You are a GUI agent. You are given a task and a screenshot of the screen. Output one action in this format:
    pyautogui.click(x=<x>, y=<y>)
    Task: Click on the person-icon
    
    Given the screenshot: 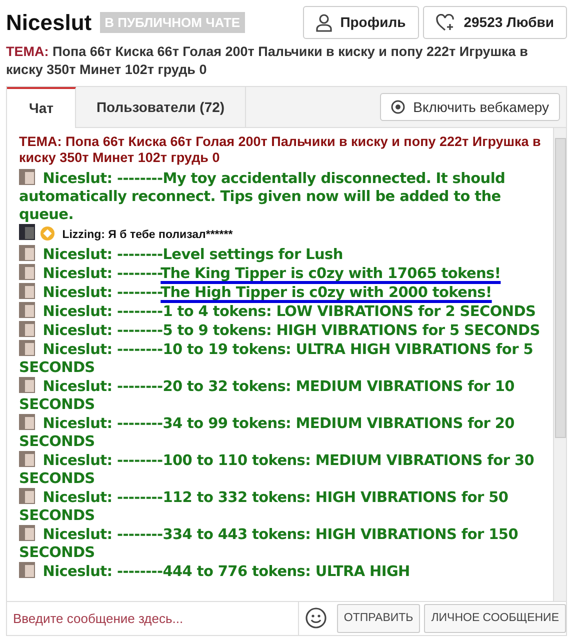 What is the action you would take?
    pyautogui.click(x=324, y=23)
    